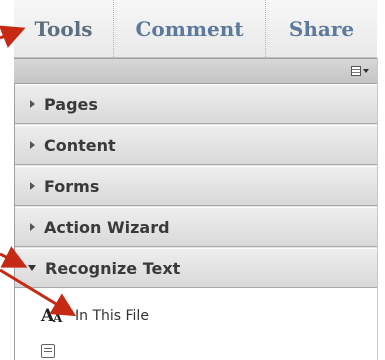  I want to click on tab-comment: Comment, so click(190, 28).